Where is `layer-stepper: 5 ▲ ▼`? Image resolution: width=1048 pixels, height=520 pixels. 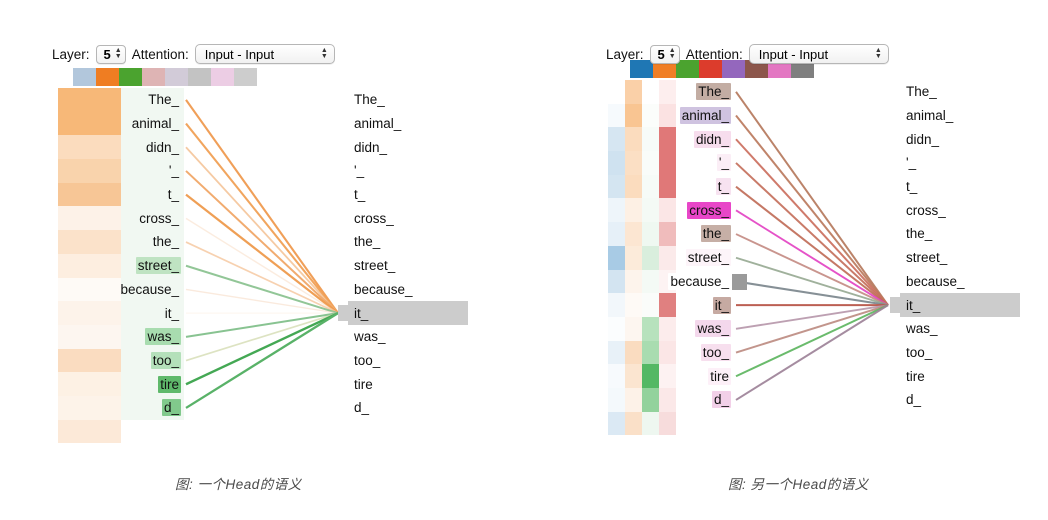
layer-stepper: 5 ▲ ▼ is located at coordinates (664, 54).